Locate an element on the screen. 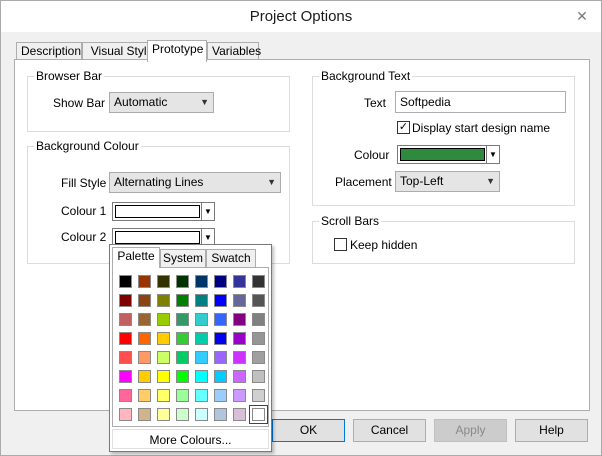  text-label: Text is located at coordinates (375, 103).